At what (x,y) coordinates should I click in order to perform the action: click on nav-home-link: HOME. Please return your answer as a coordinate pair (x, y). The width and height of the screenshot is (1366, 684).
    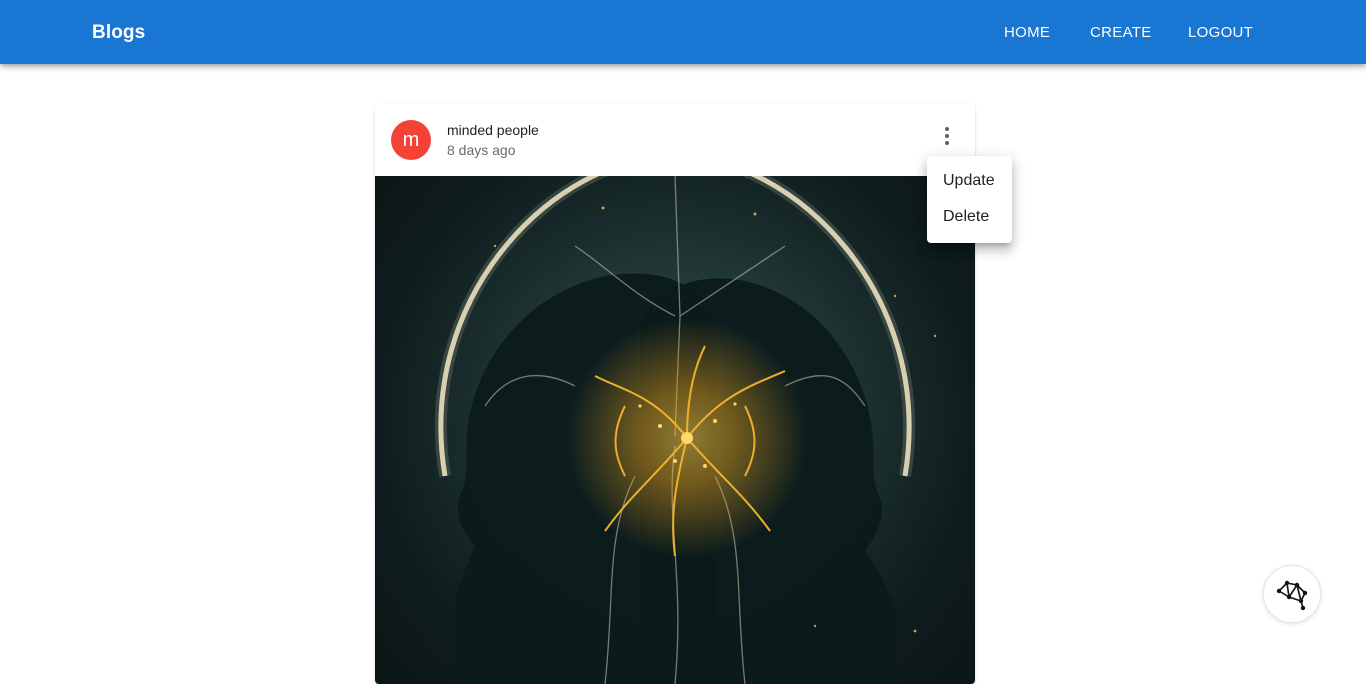
    Looking at the image, I should click on (1027, 32).